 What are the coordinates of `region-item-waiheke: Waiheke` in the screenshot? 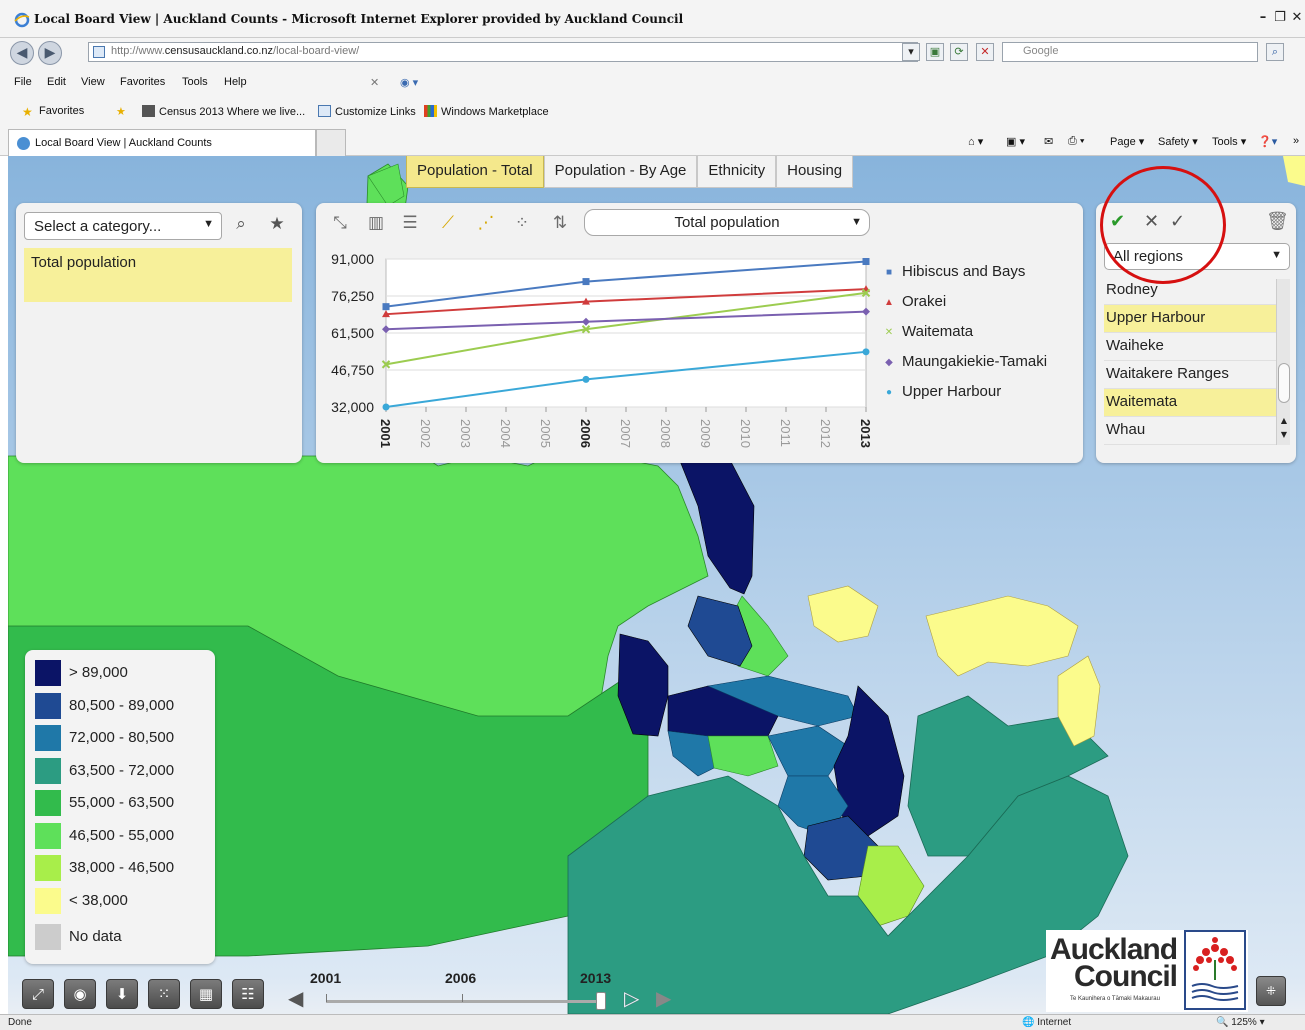 It's located at (1190, 347).